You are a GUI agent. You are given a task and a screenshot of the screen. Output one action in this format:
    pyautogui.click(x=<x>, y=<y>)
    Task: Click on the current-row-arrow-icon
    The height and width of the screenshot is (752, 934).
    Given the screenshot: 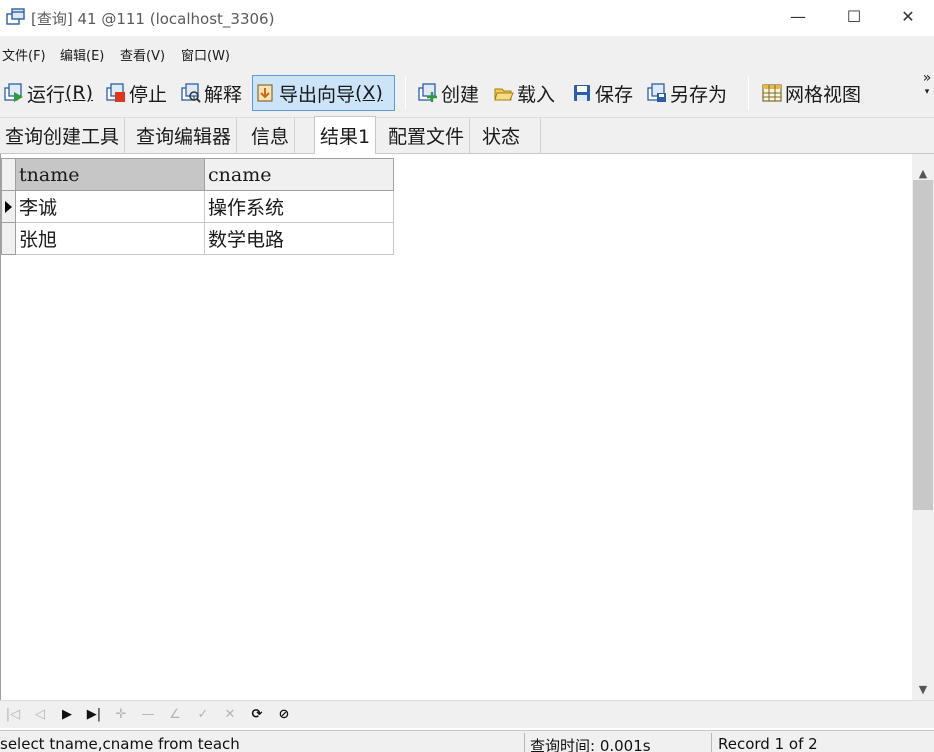 What is the action you would take?
    pyautogui.click(x=8, y=206)
    